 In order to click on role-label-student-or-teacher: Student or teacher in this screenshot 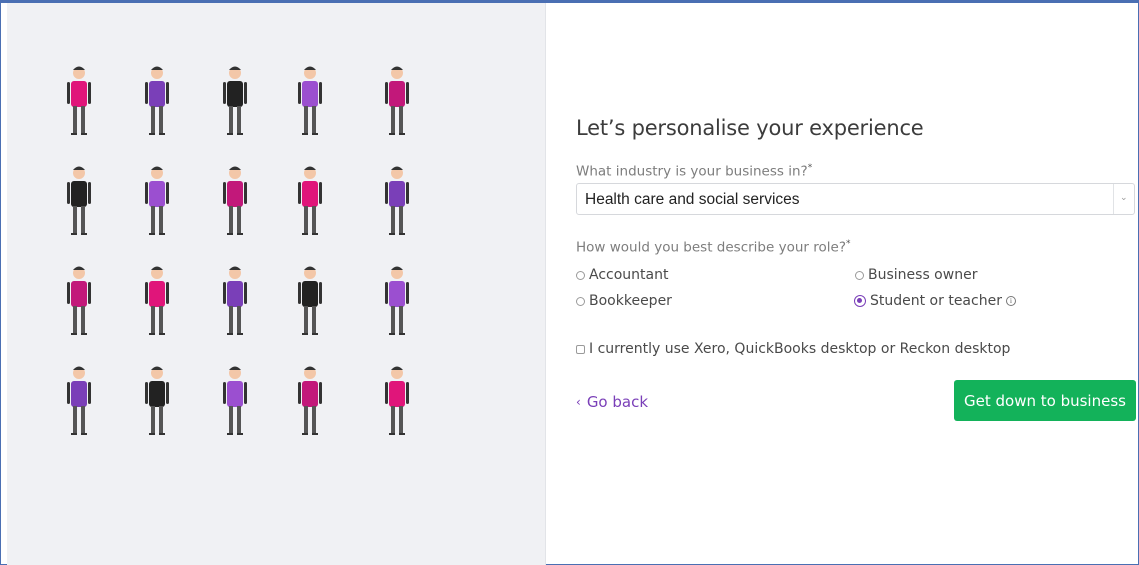, I will do `click(936, 301)`.